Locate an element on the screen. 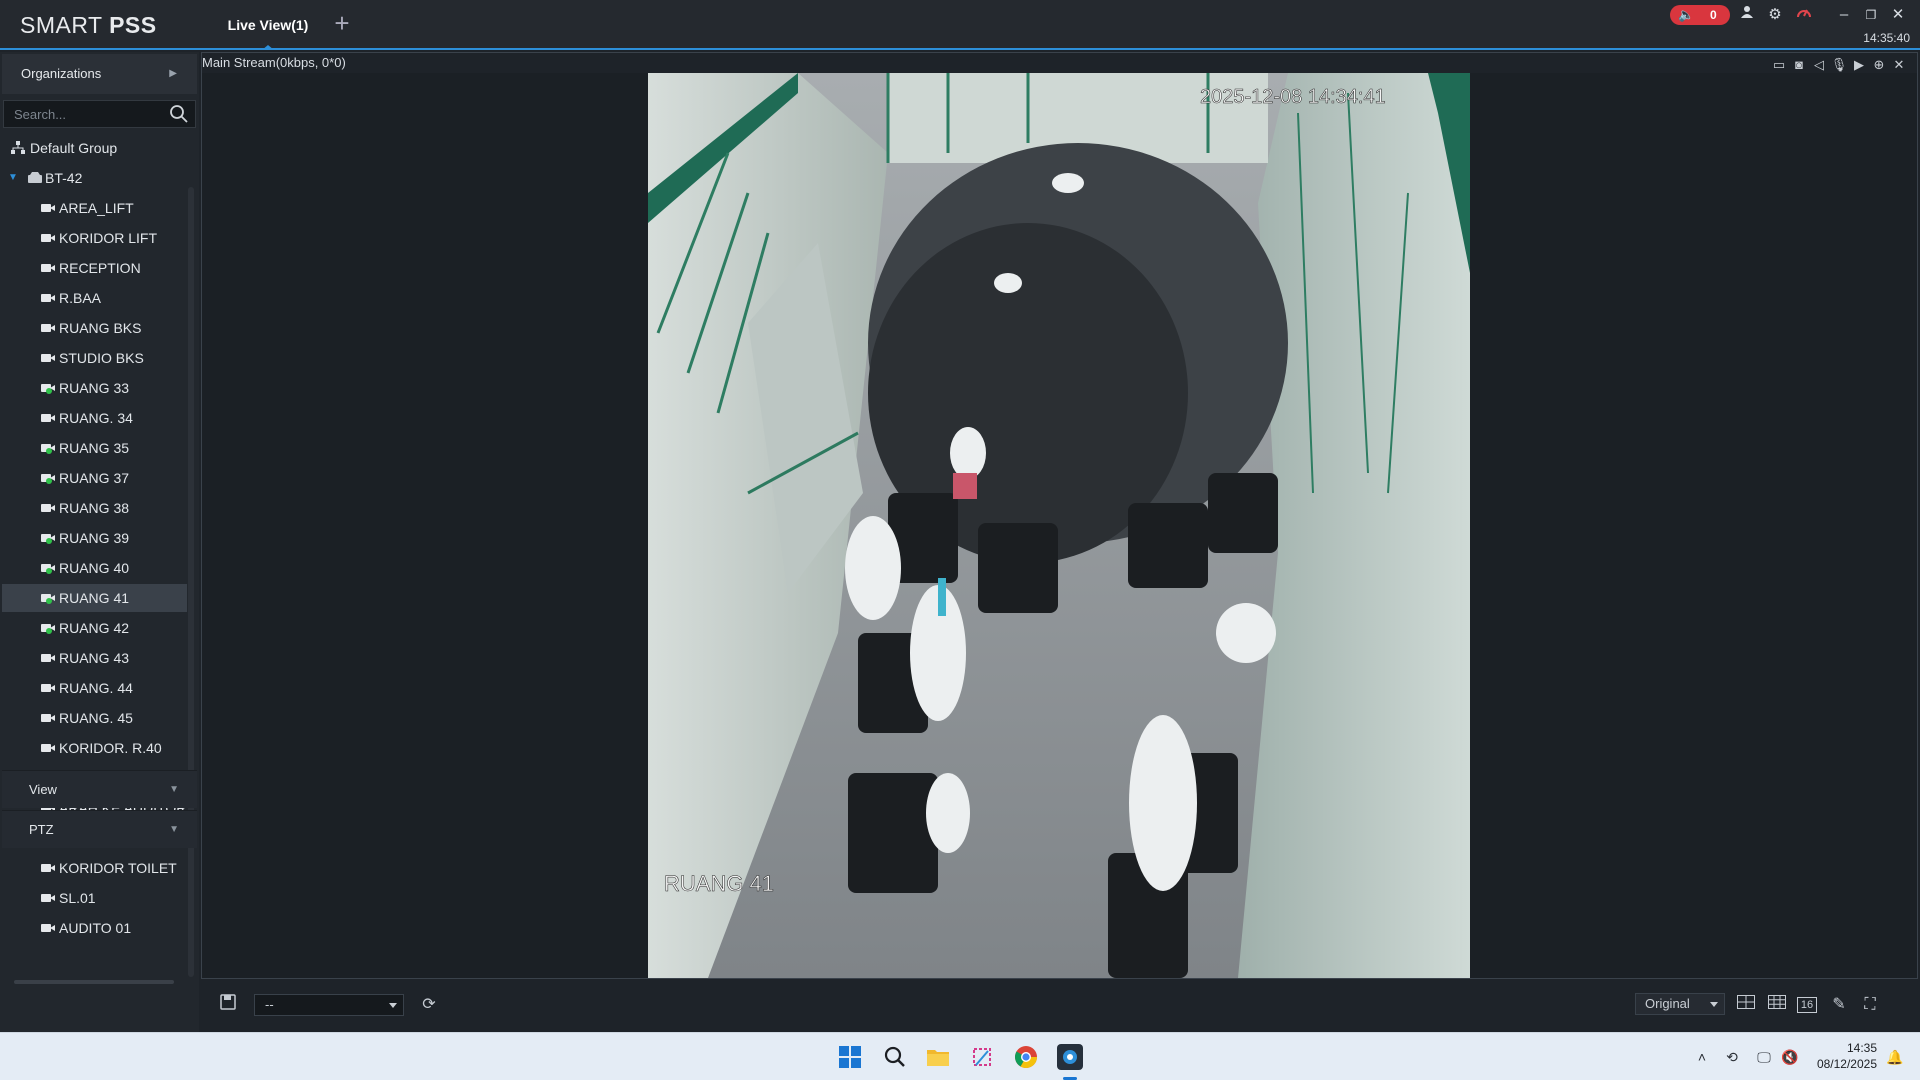 The image size is (1920, 1080). channel-item: RUANG. 44 is located at coordinates (94, 688).